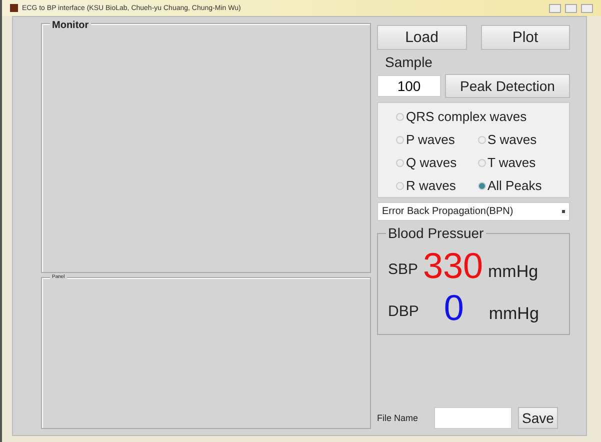 The width and height of the screenshot is (601, 442). I want to click on wave-radio: T waves, so click(518, 162).